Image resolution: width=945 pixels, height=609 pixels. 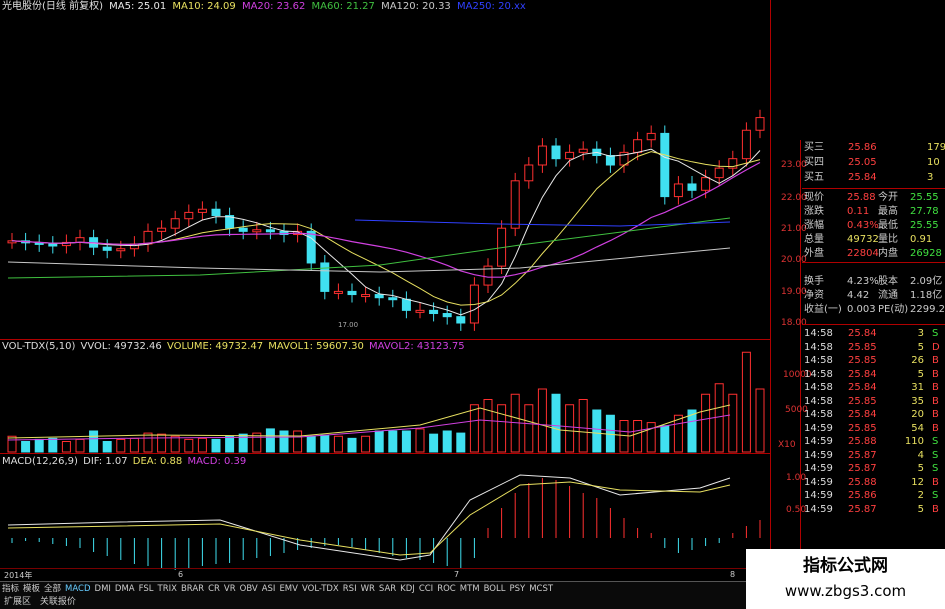 What do you see at coordinates (517, 589) in the screenshot?
I see `indicator-tab: PSY` at bounding box center [517, 589].